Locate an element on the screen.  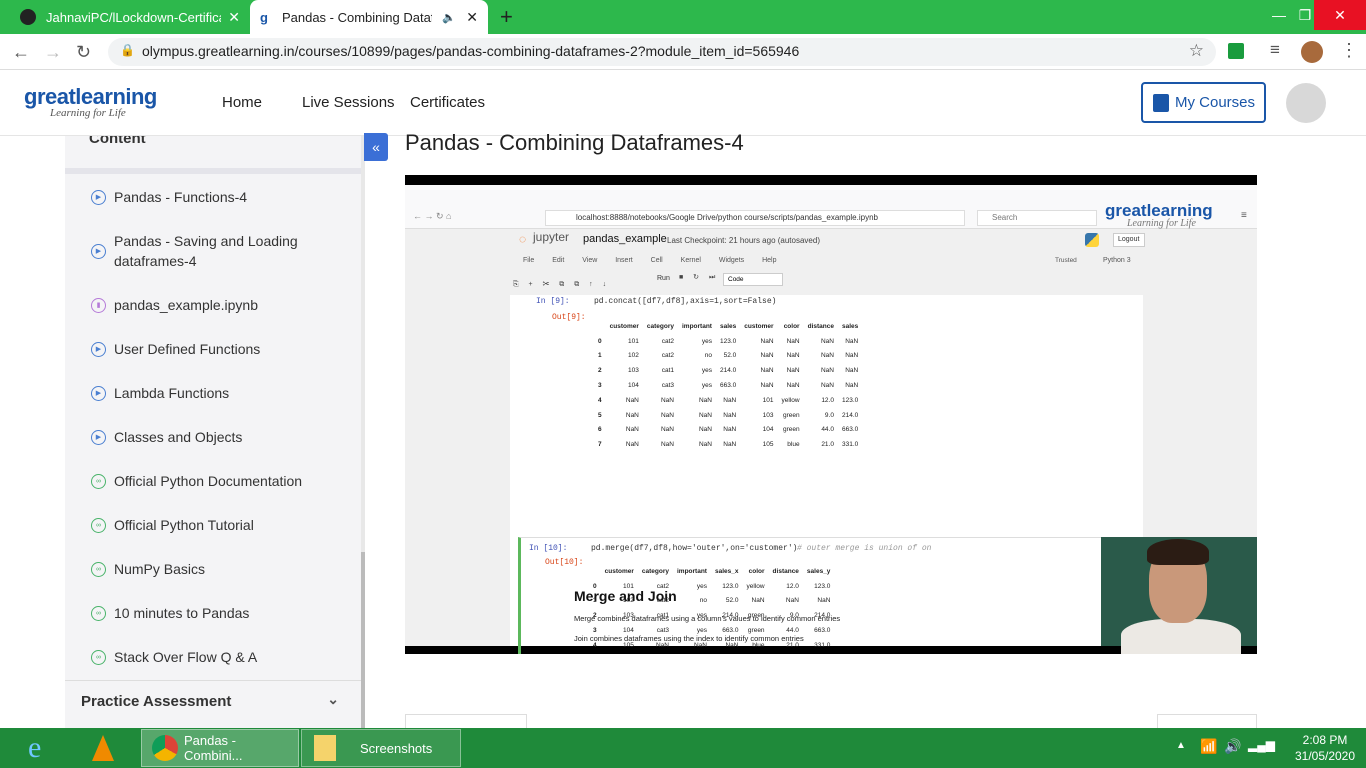
site-logo: greatlearning Learning for Life is located at coordinates (90, 101).